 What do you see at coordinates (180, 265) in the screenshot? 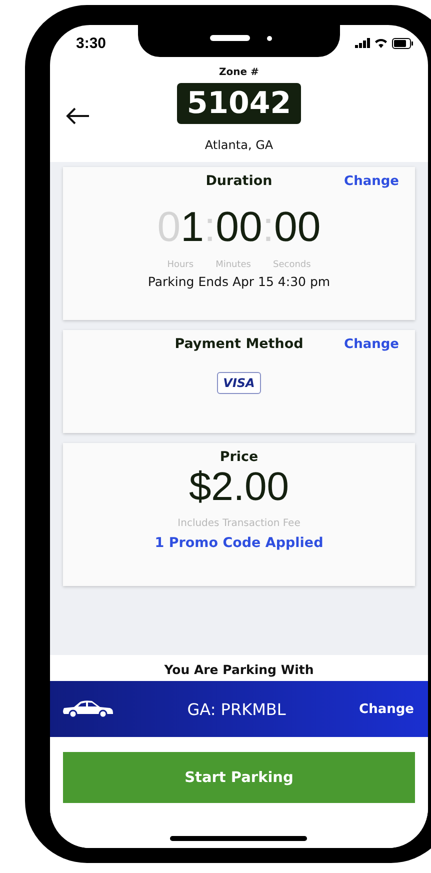
I see `unit-label: Hours` at bounding box center [180, 265].